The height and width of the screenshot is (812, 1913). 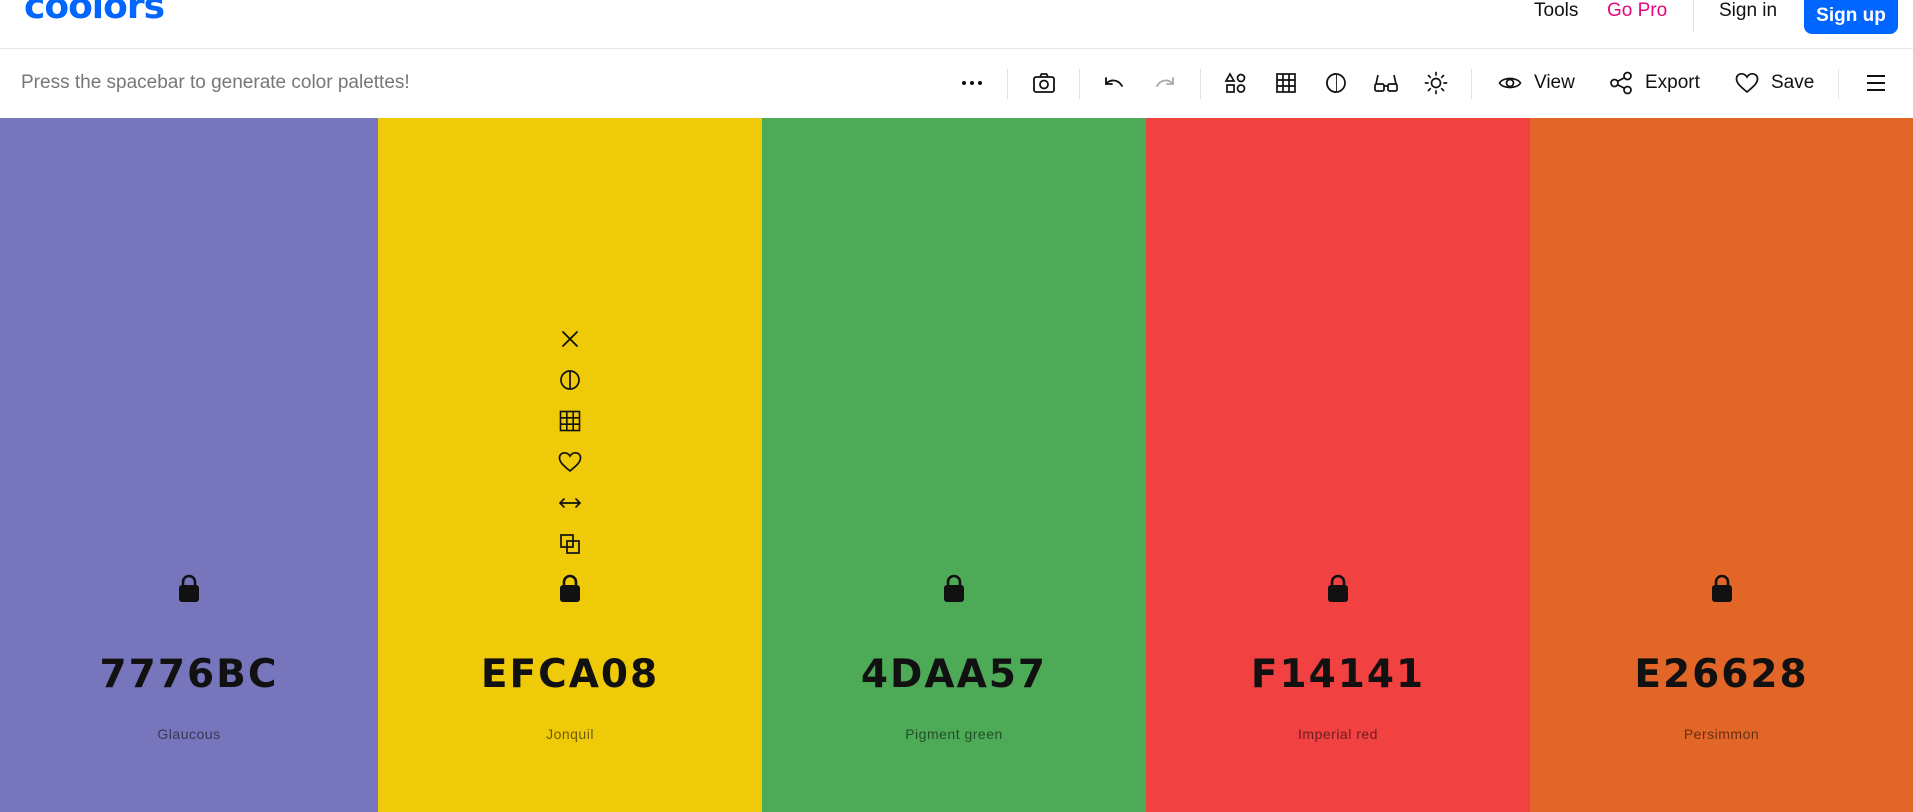 I want to click on adjust-palette-button, so click(x=1436, y=83).